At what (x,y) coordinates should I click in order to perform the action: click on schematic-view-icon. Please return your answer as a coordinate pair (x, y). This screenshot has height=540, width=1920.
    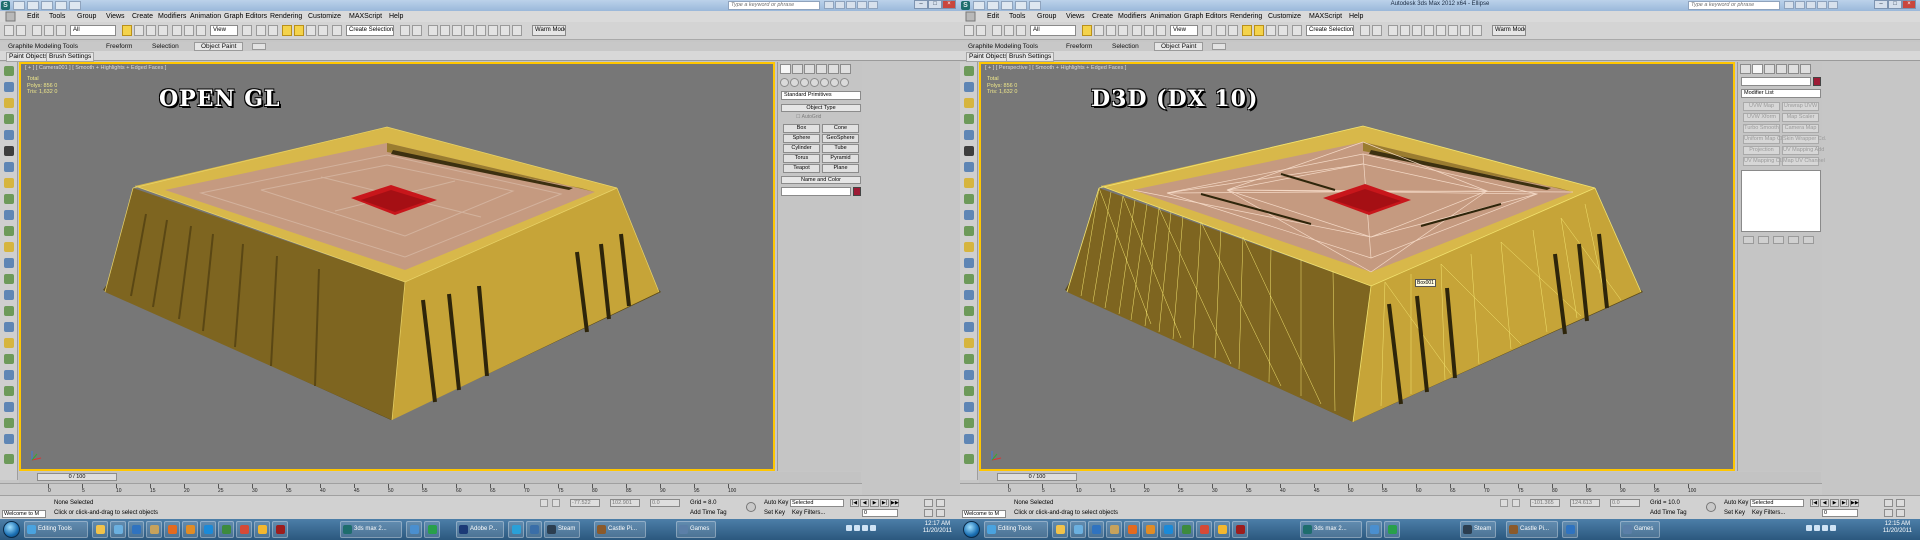
    Looking at the image, I should click on (469, 30).